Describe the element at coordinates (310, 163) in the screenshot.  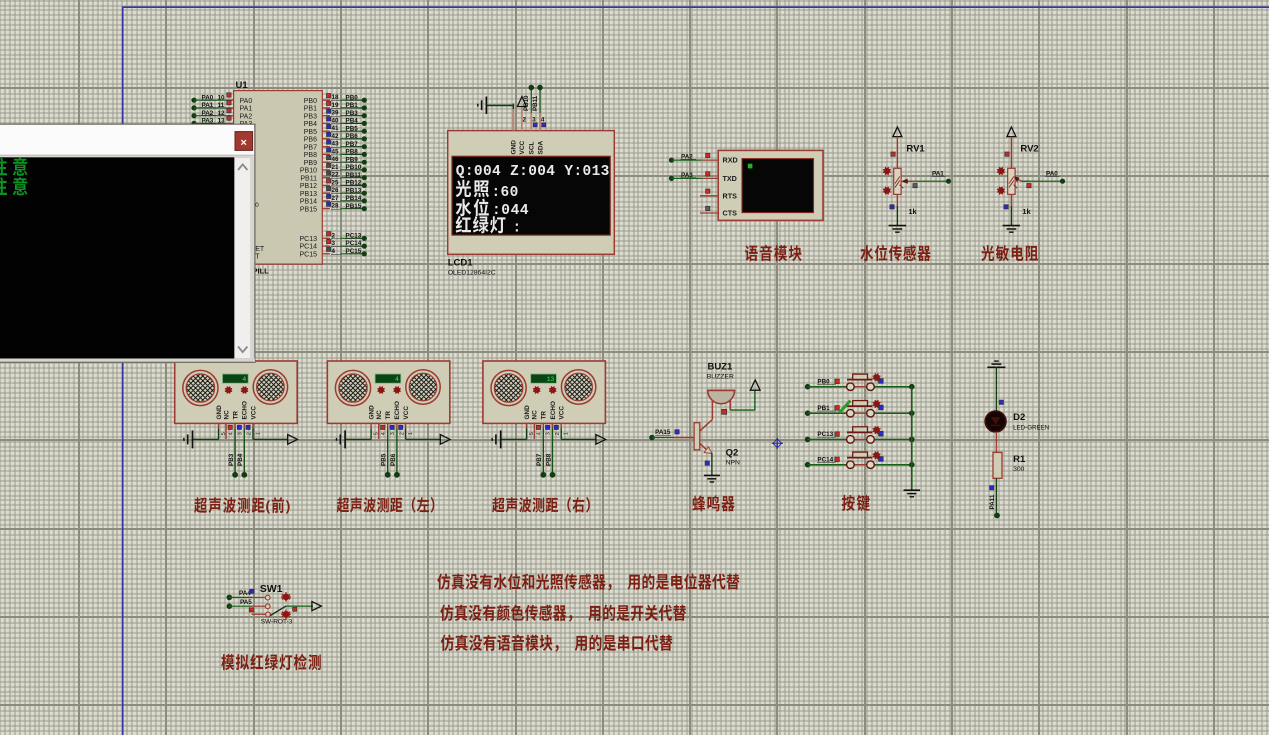
I see `svg-text: PB9` at that location.